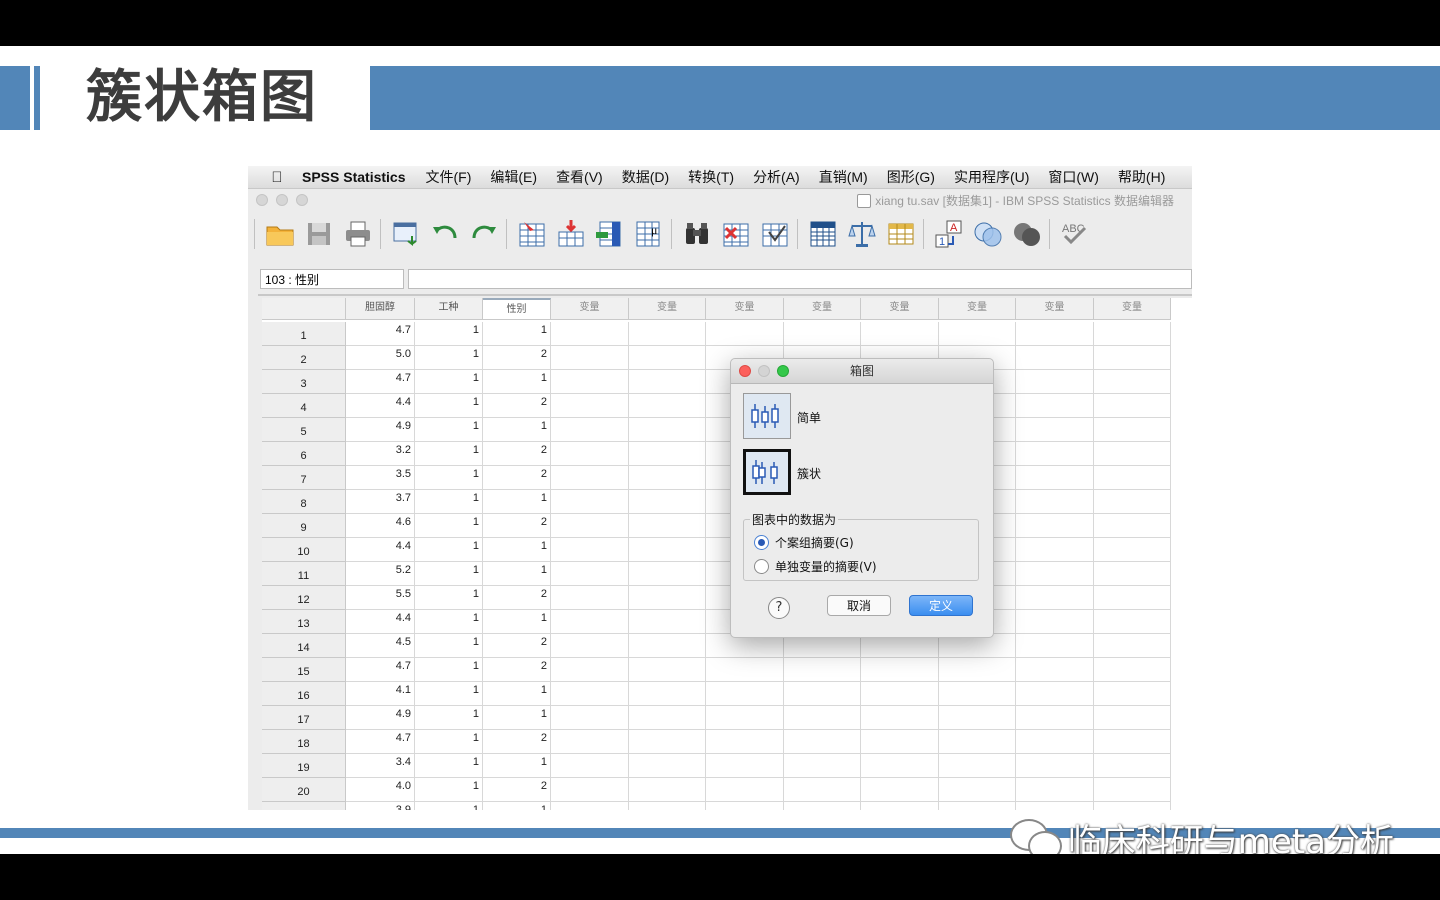  Describe the element at coordinates (901, 234) in the screenshot. I see `select-cases-icon` at that location.